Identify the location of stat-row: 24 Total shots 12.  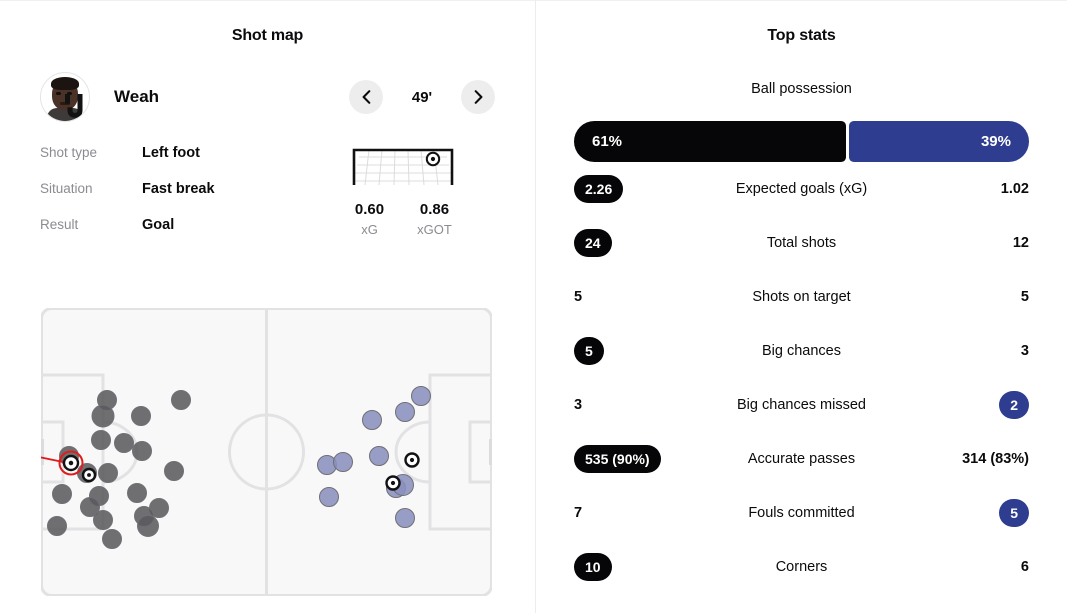
(801, 243).